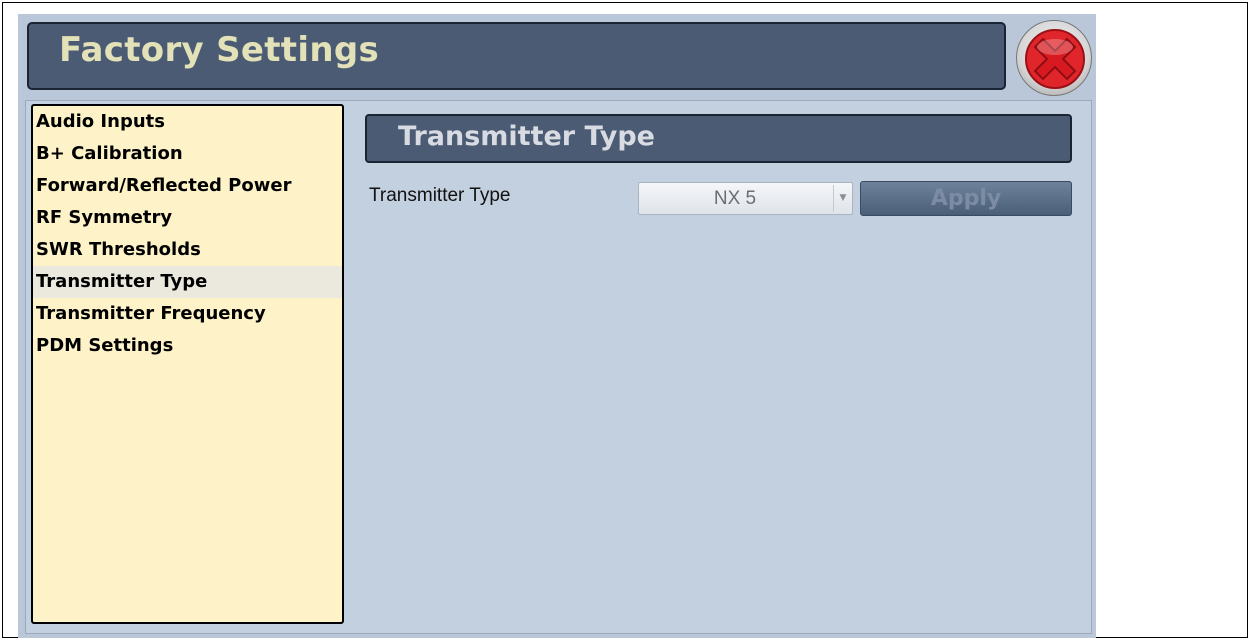 This screenshot has height=641, width=1251. What do you see at coordinates (966, 198) in the screenshot?
I see `apply-button: Apply` at bounding box center [966, 198].